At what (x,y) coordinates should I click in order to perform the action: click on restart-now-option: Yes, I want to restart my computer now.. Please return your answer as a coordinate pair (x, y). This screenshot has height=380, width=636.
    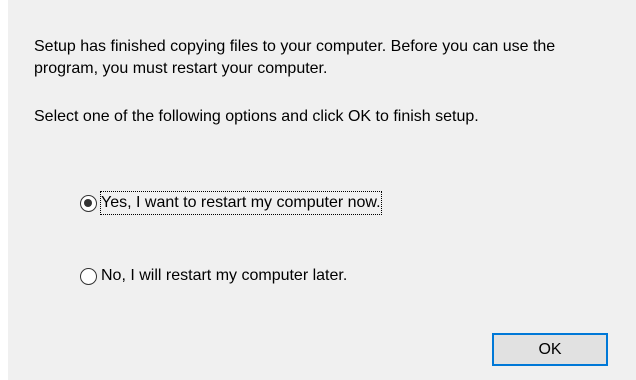
    Looking at the image, I should click on (231, 203).